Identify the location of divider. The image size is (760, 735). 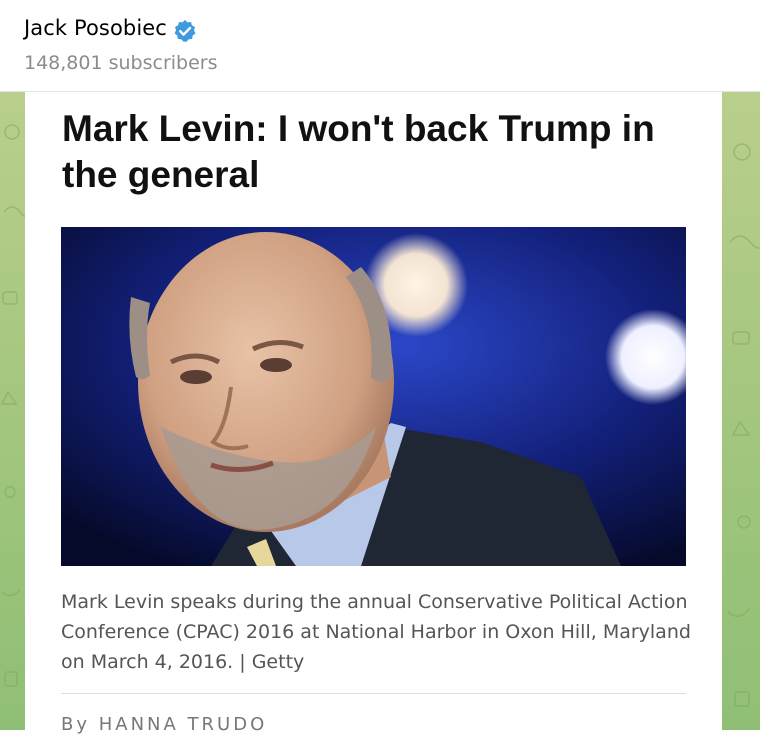
(373, 693).